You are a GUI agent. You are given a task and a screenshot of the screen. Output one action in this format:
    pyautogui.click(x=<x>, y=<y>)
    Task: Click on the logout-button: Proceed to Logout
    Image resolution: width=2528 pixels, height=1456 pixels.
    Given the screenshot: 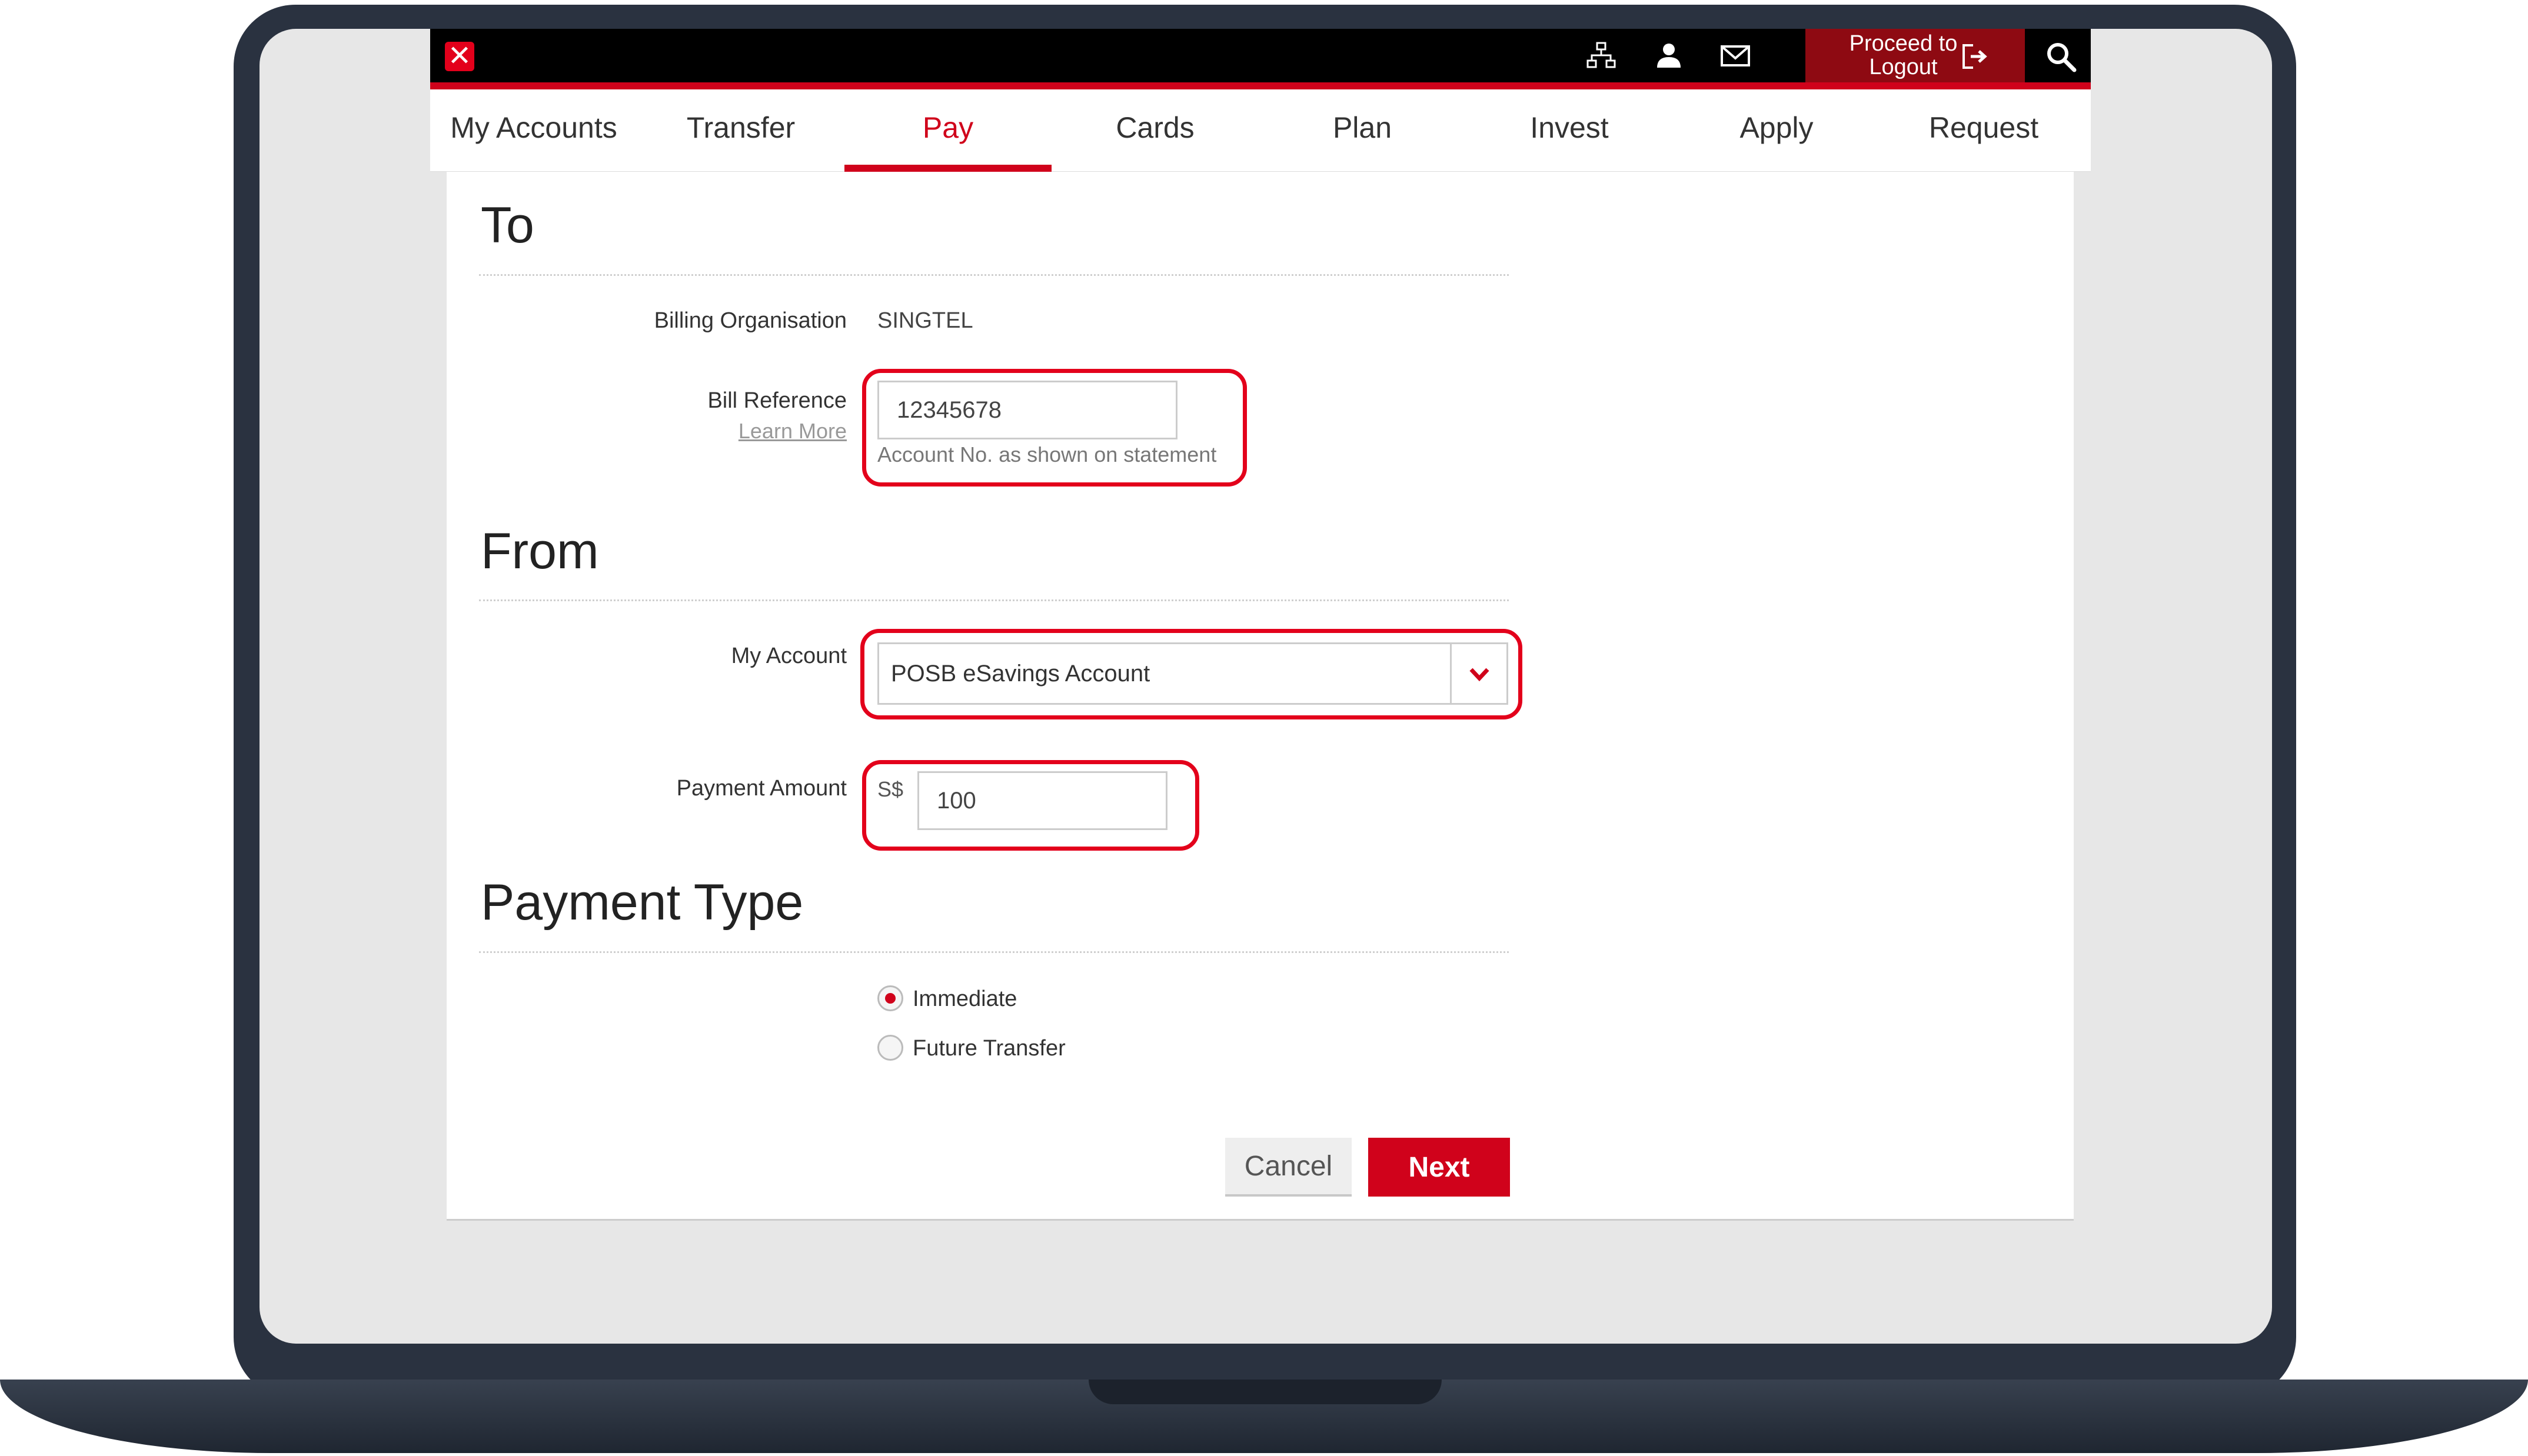 What is the action you would take?
    pyautogui.click(x=1915, y=55)
    